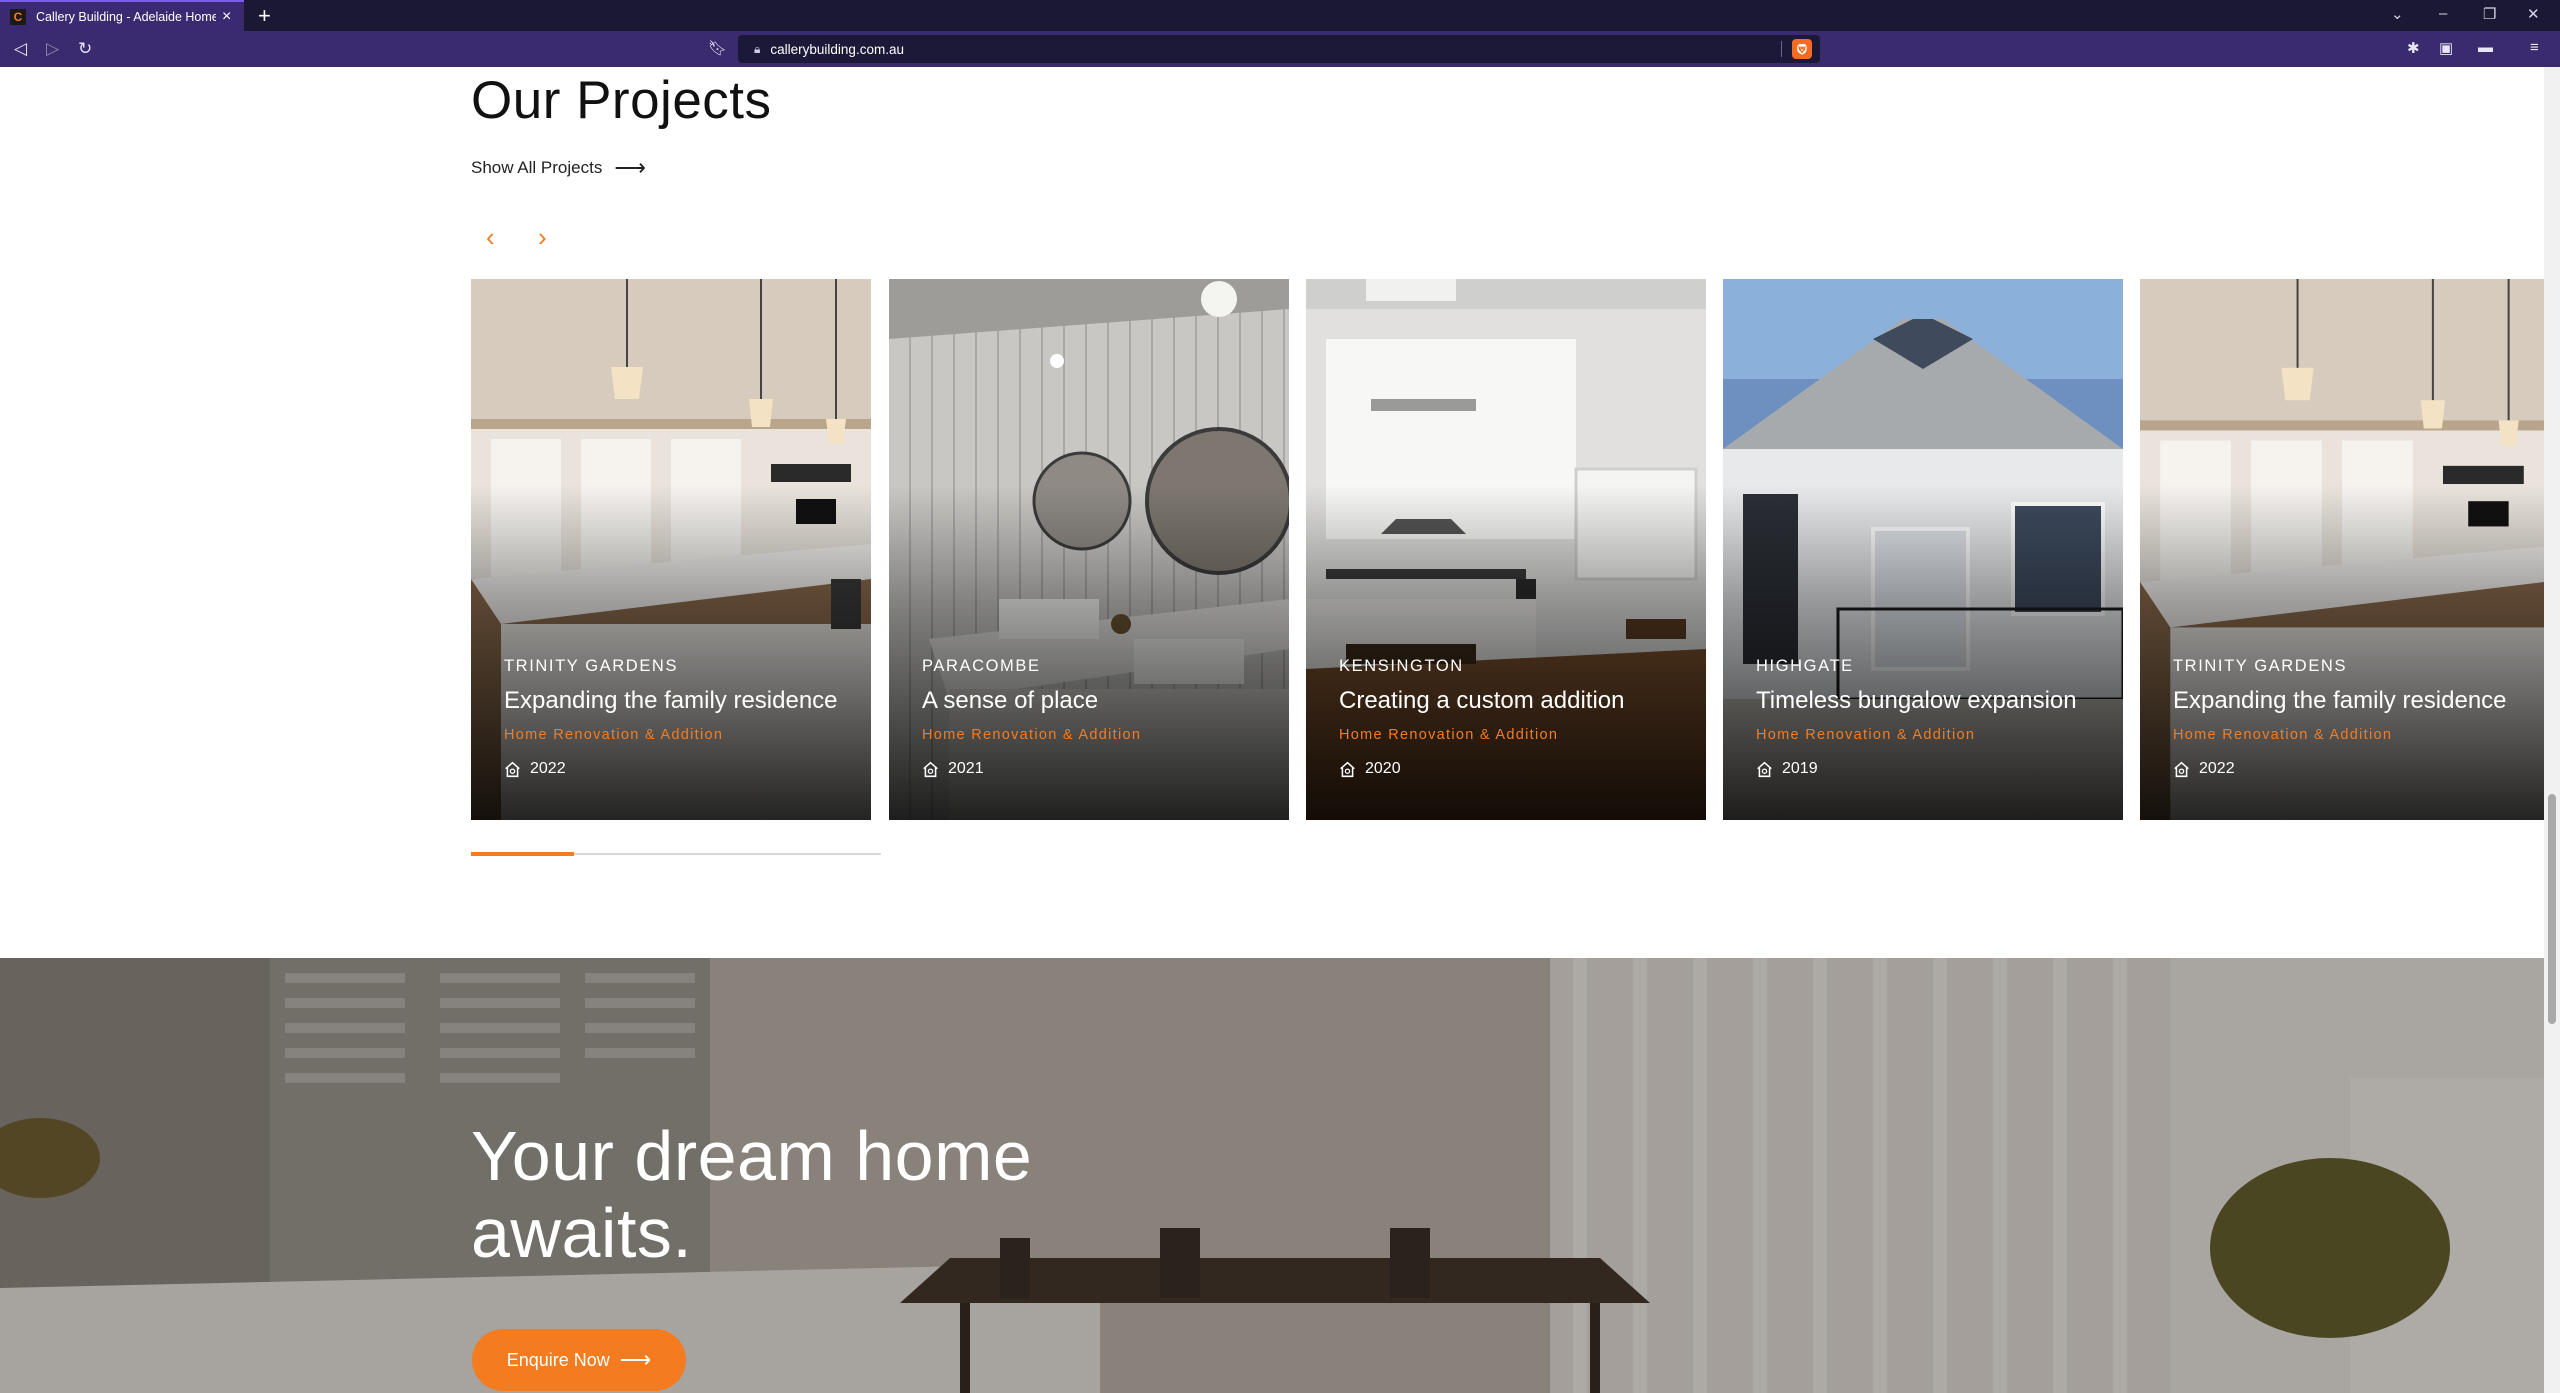 This screenshot has height=1393, width=2560. I want to click on slider-prev-button: ‹, so click(490, 237).